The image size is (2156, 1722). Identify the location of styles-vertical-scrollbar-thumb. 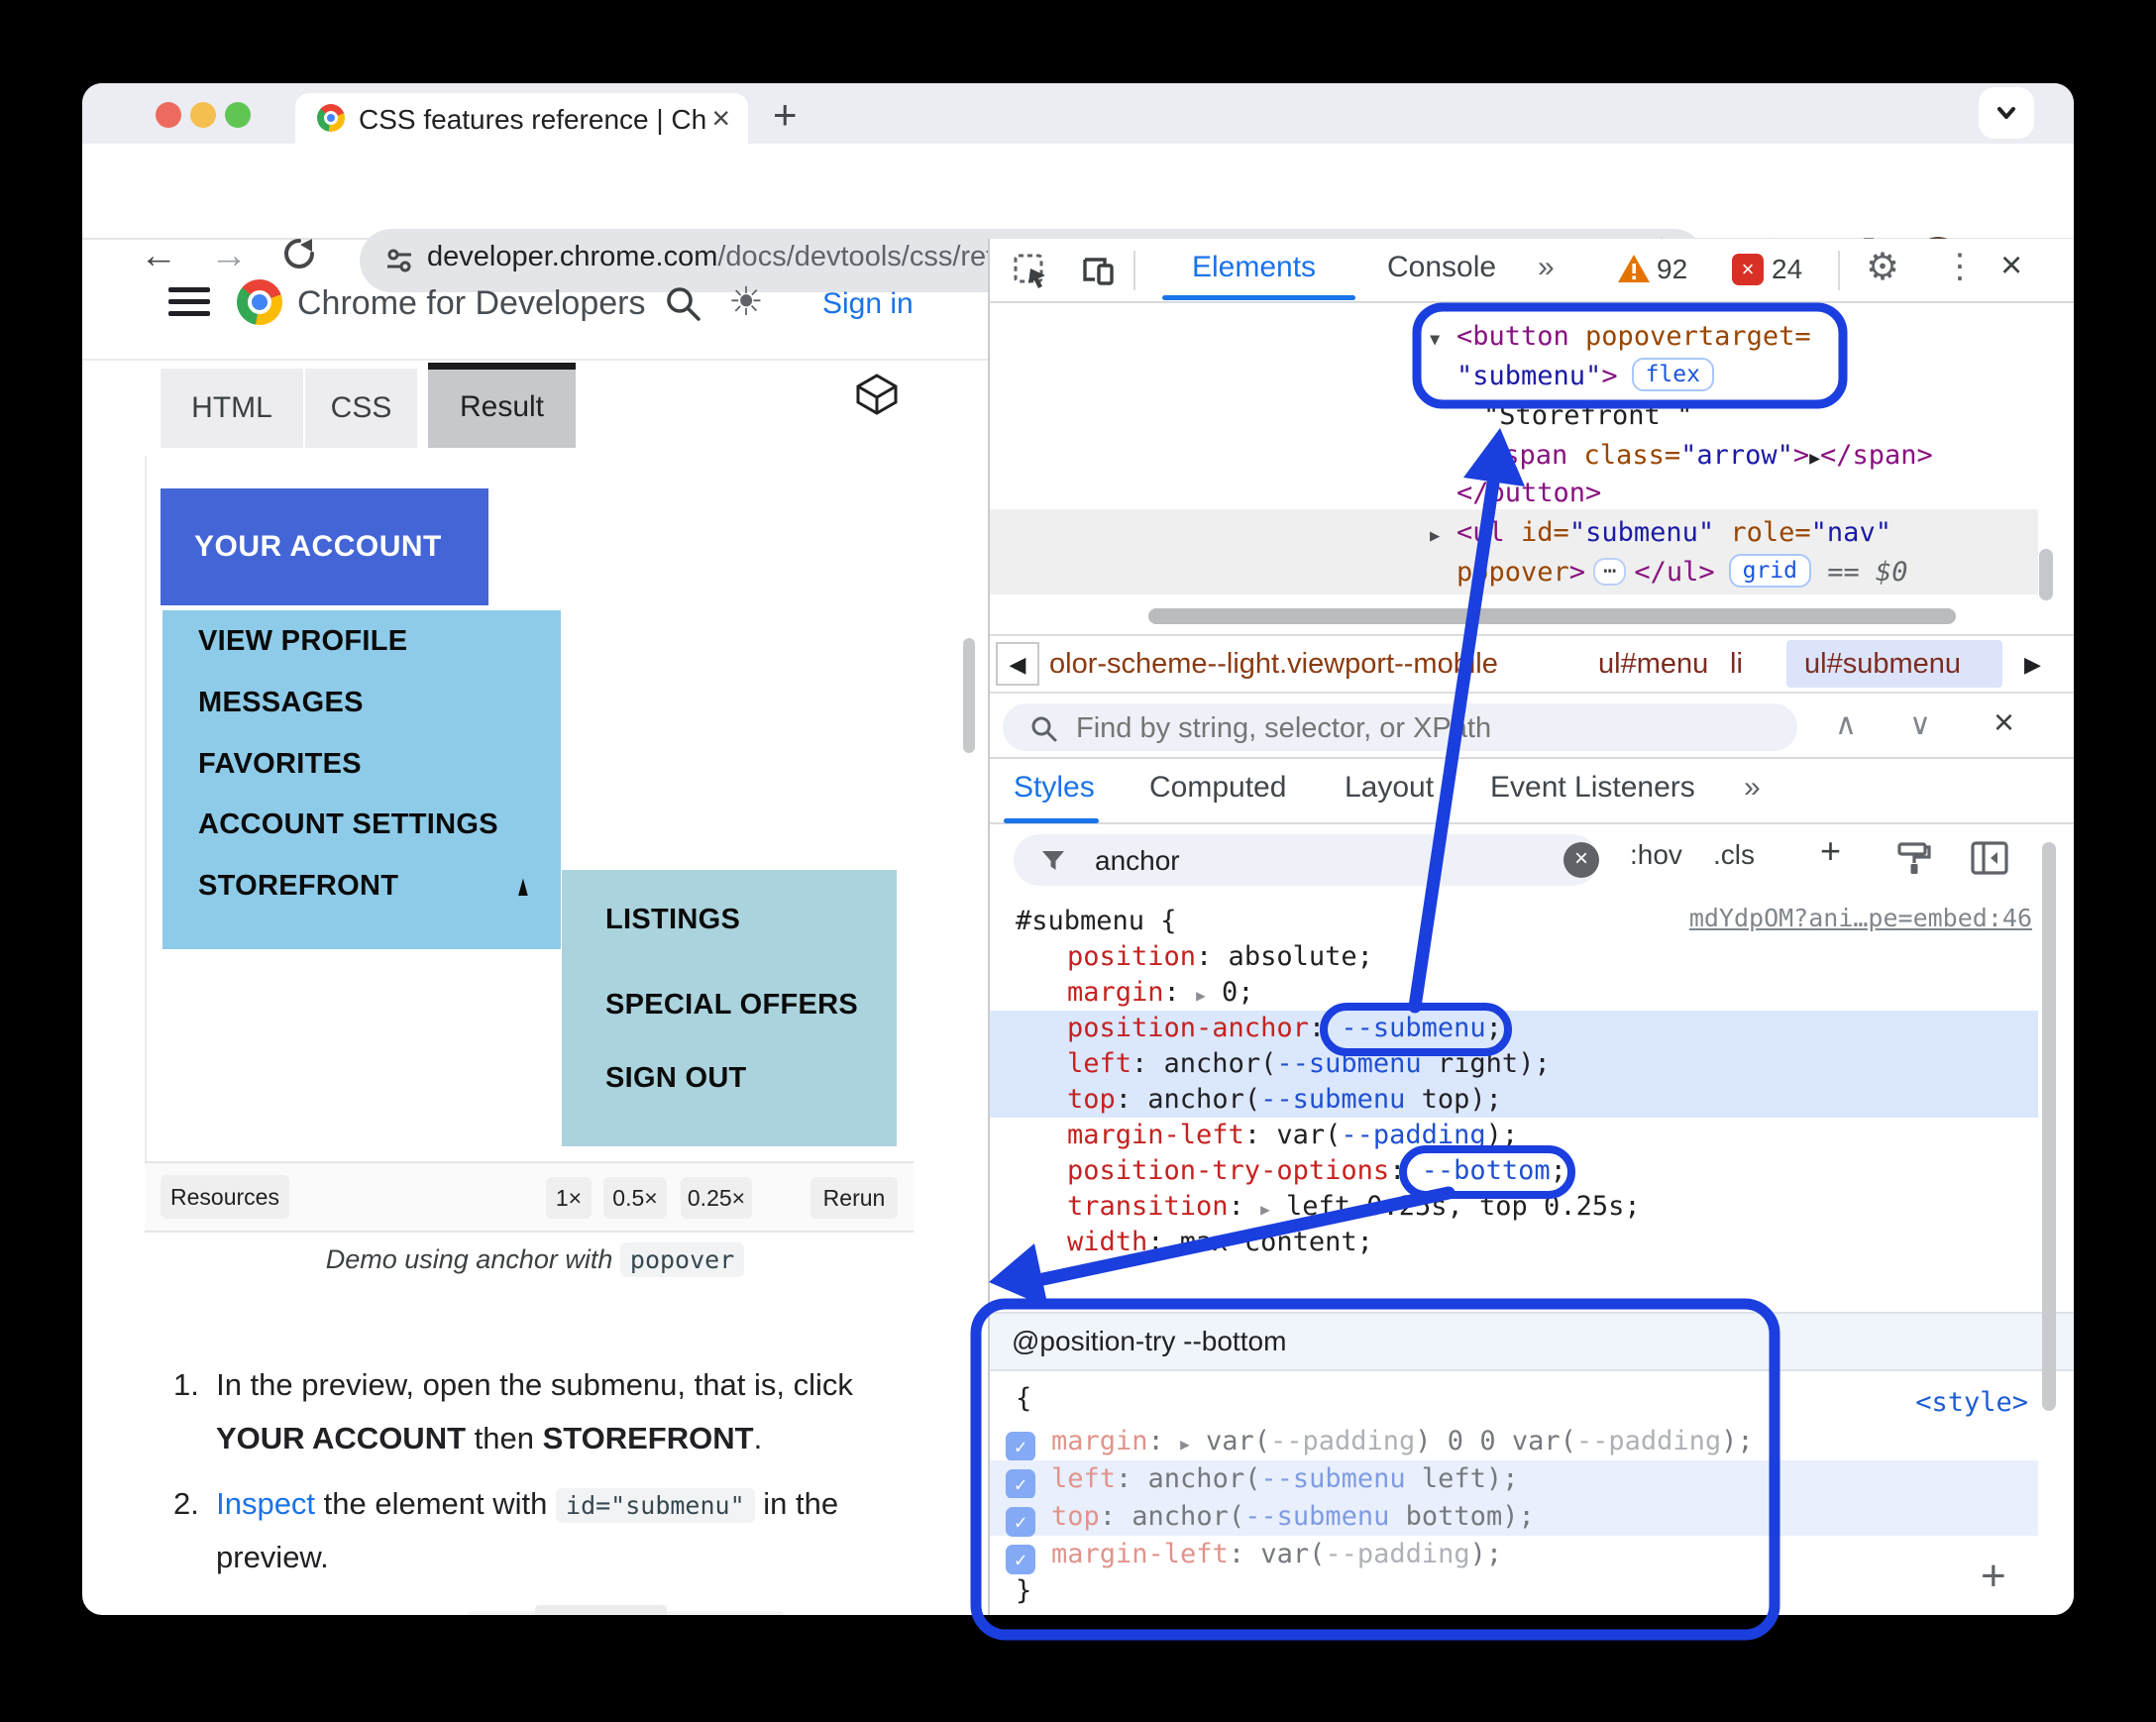
(2049, 1126).